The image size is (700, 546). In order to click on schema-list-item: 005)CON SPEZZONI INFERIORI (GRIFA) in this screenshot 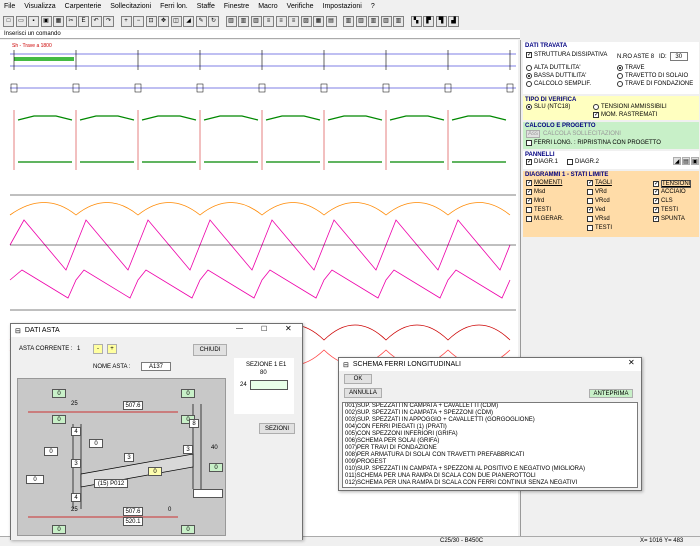, I will do `click(490, 434)`.